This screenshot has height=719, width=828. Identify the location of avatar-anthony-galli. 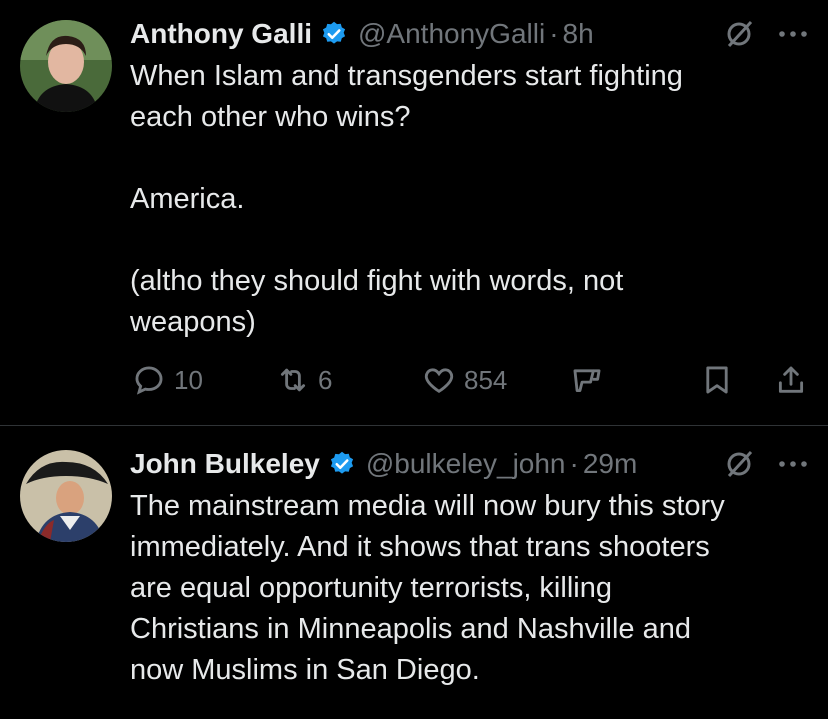
(66, 66).